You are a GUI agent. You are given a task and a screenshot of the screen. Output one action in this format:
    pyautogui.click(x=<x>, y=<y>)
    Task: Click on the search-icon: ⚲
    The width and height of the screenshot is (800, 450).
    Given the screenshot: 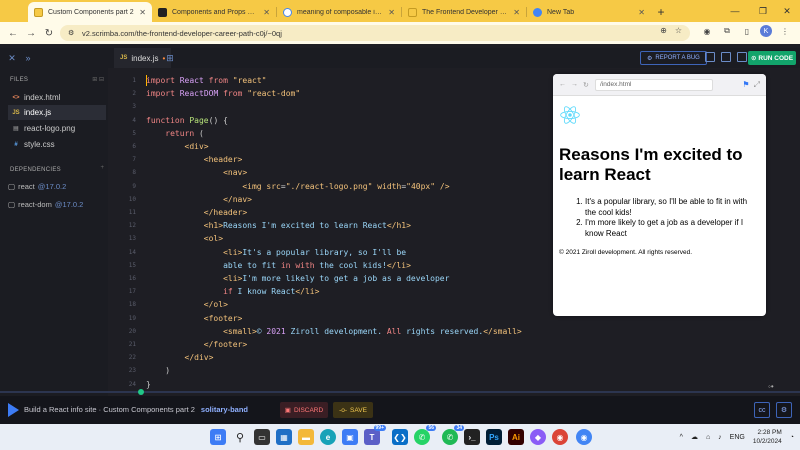 What is the action you would take?
    pyautogui.click(x=240, y=437)
    